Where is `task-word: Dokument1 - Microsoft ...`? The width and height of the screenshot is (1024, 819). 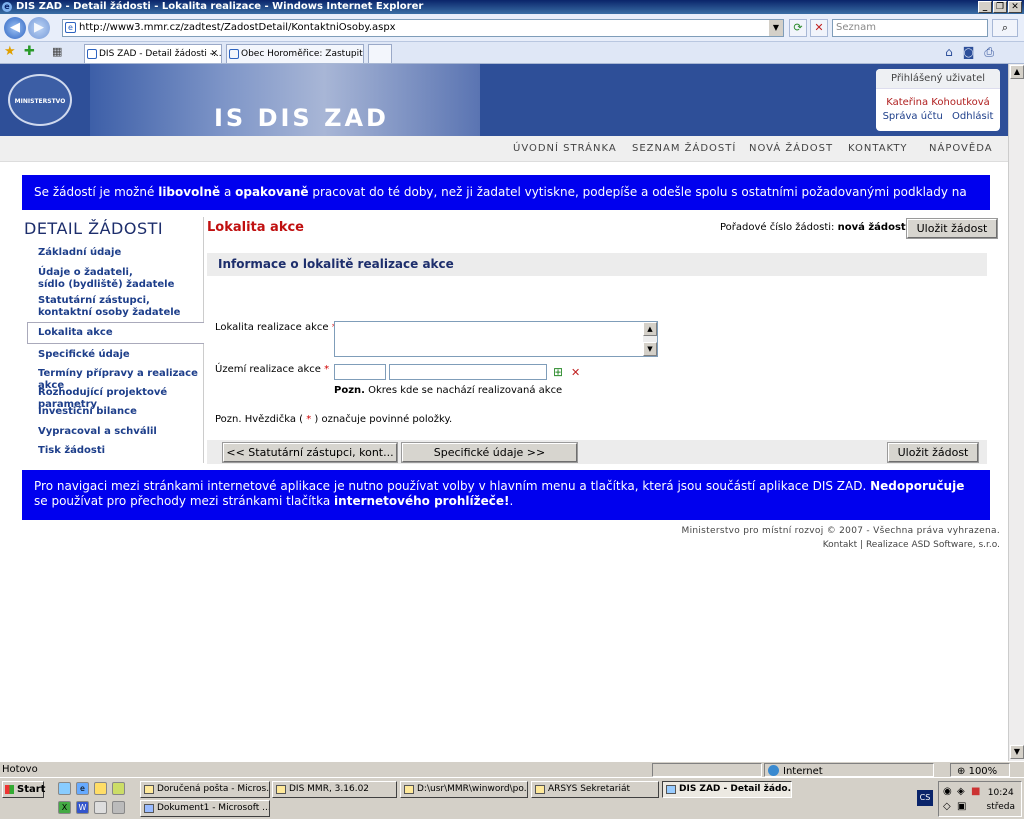
task-word: Dokument1 - Microsoft ... is located at coordinates (205, 808).